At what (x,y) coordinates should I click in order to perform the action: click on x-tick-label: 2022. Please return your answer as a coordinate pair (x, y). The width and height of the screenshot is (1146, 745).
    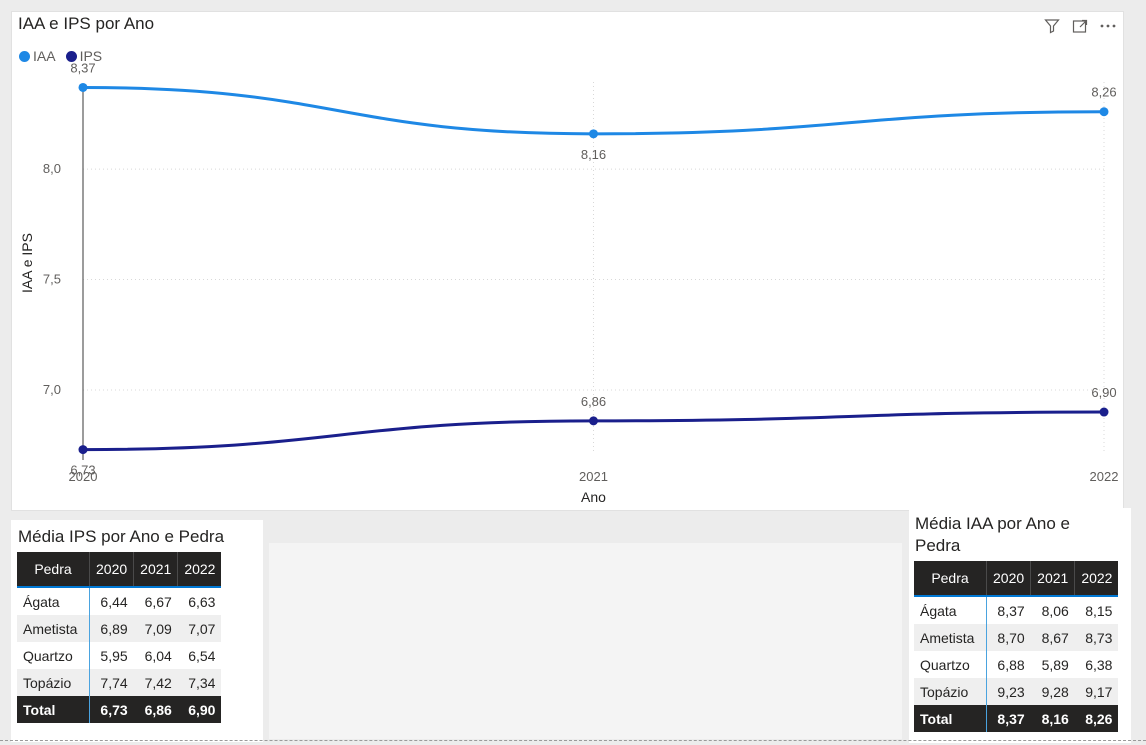
    Looking at the image, I should click on (1104, 476).